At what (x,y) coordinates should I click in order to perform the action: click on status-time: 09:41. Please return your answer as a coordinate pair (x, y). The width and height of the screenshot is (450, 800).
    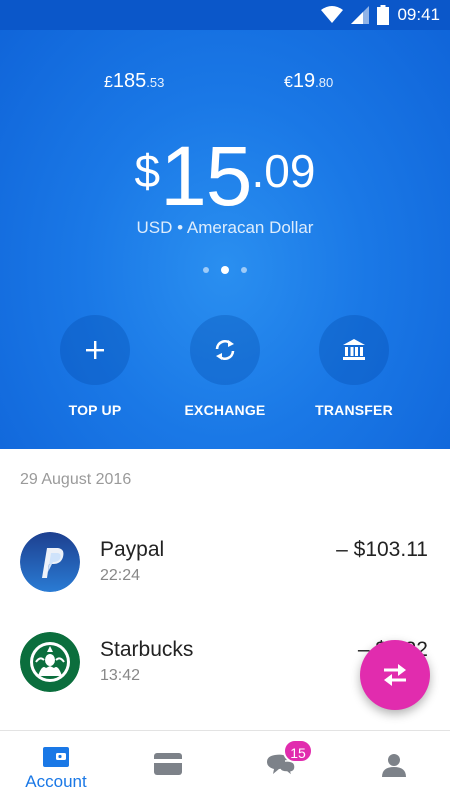
    Looking at the image, I should click on (418, 14).